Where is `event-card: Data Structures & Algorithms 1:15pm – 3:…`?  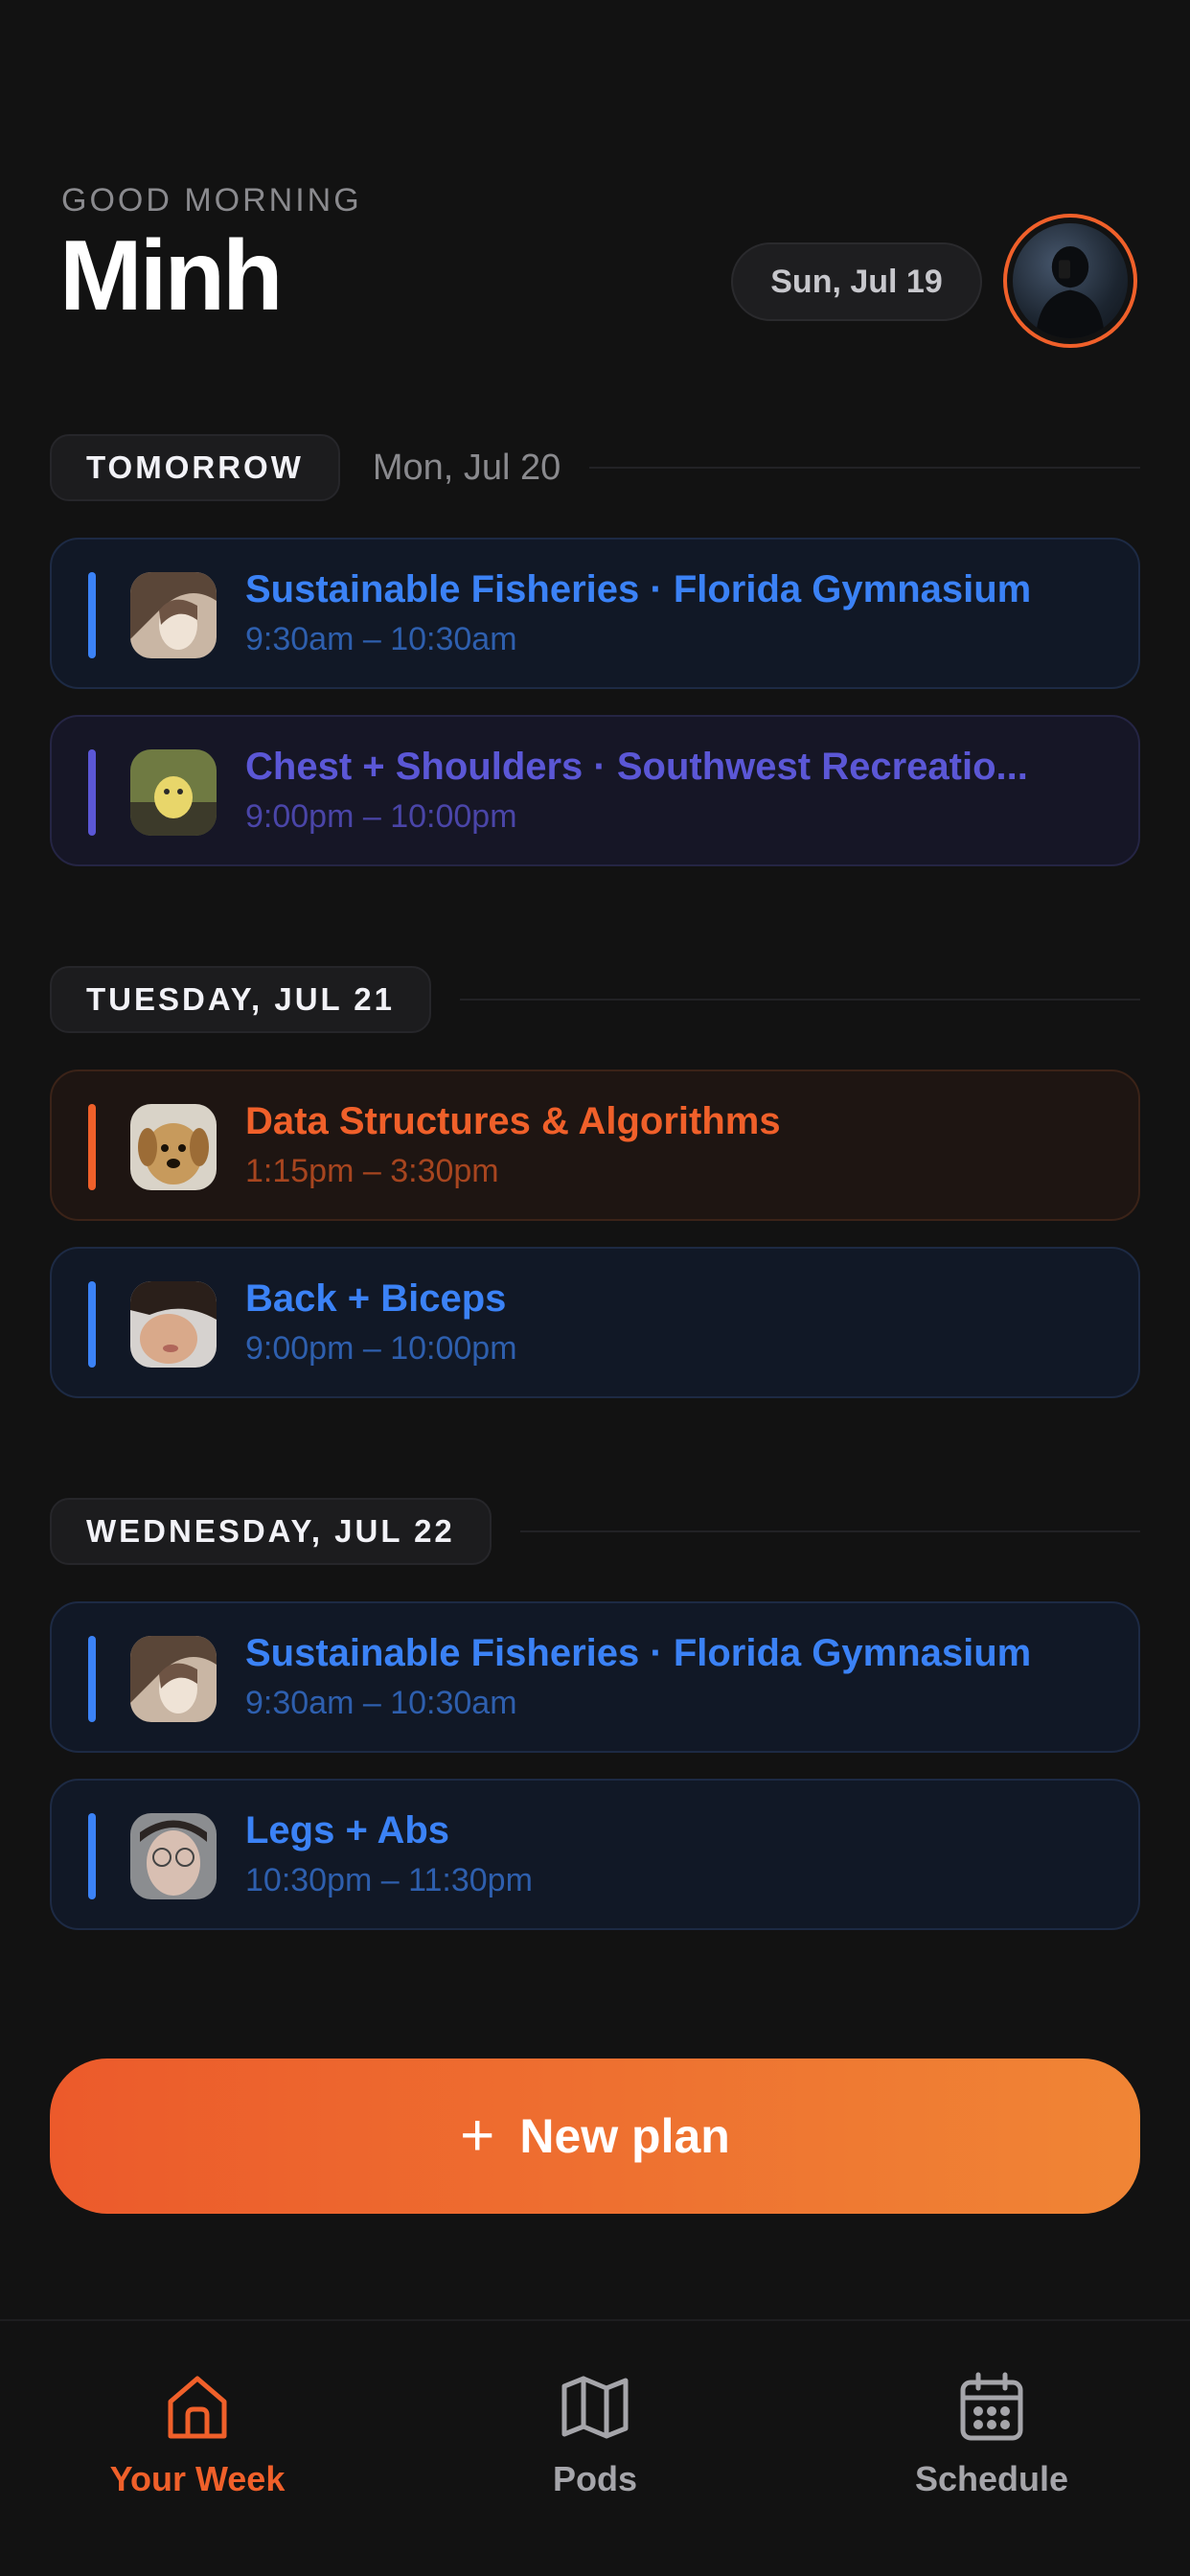
event-card: Data Structures & Algorithms 1:15pm – 3:… is located at coordinates (595, 1145).